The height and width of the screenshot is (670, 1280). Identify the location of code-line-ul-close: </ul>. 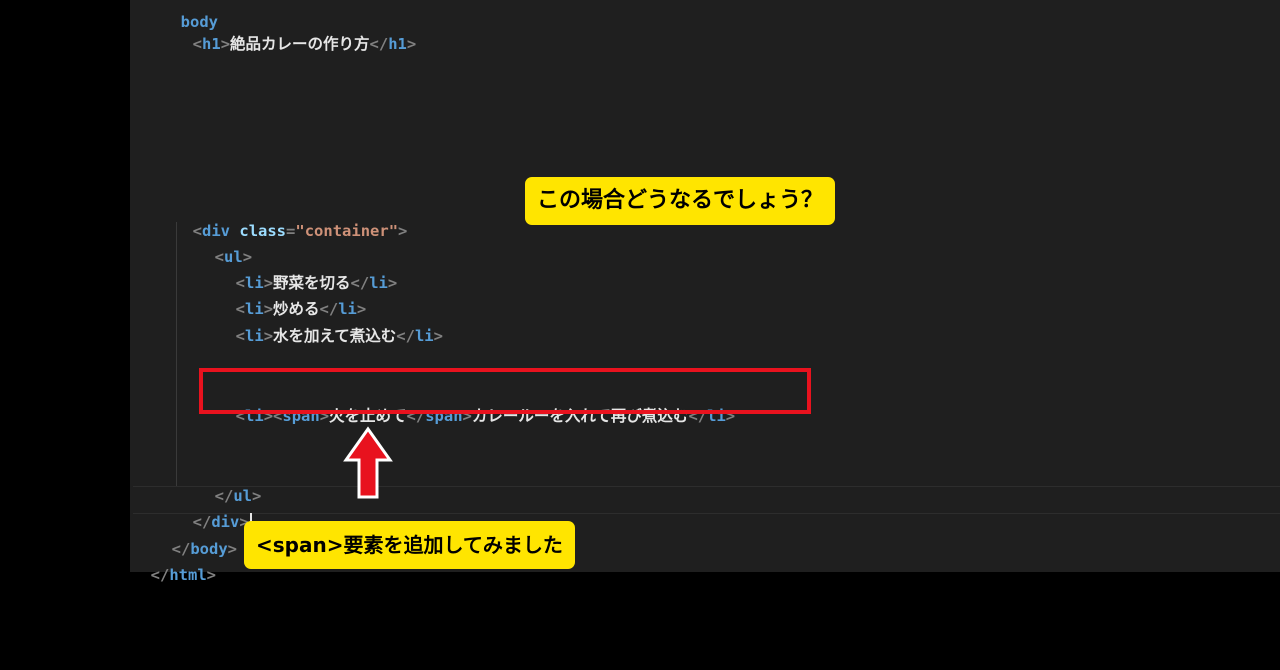
(238, 496).